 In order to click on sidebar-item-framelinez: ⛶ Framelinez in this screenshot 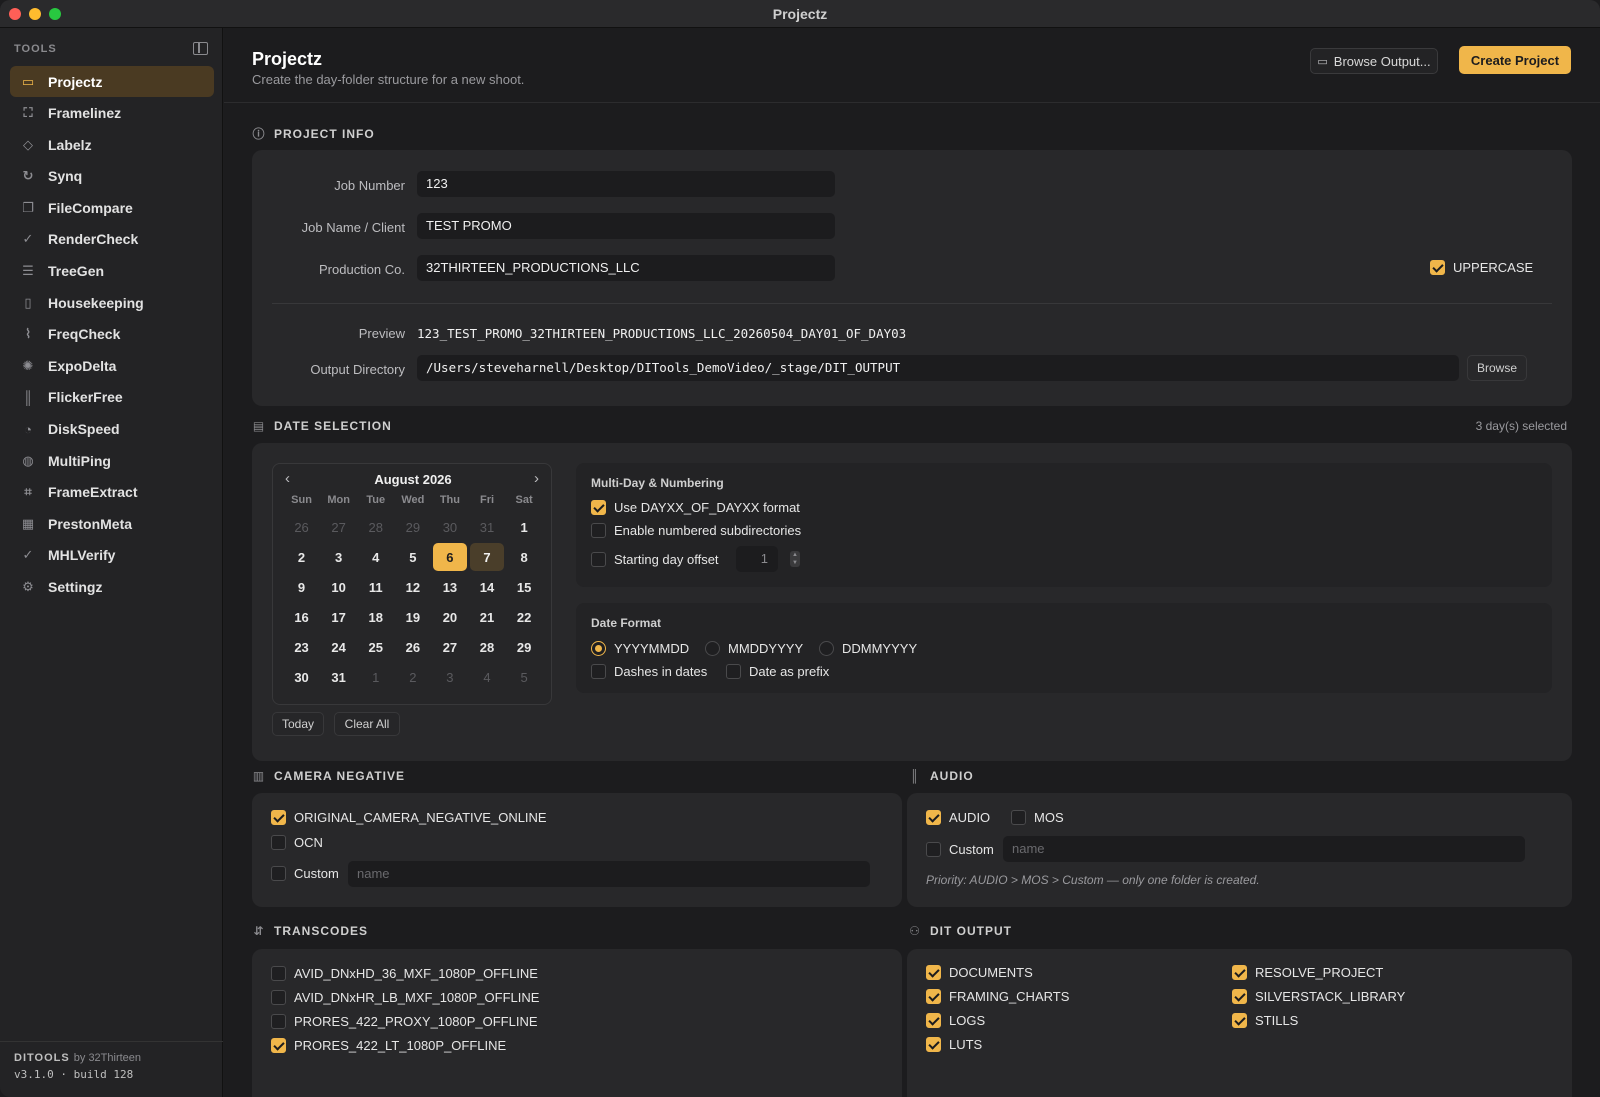, I will do `click(112, 113)`.